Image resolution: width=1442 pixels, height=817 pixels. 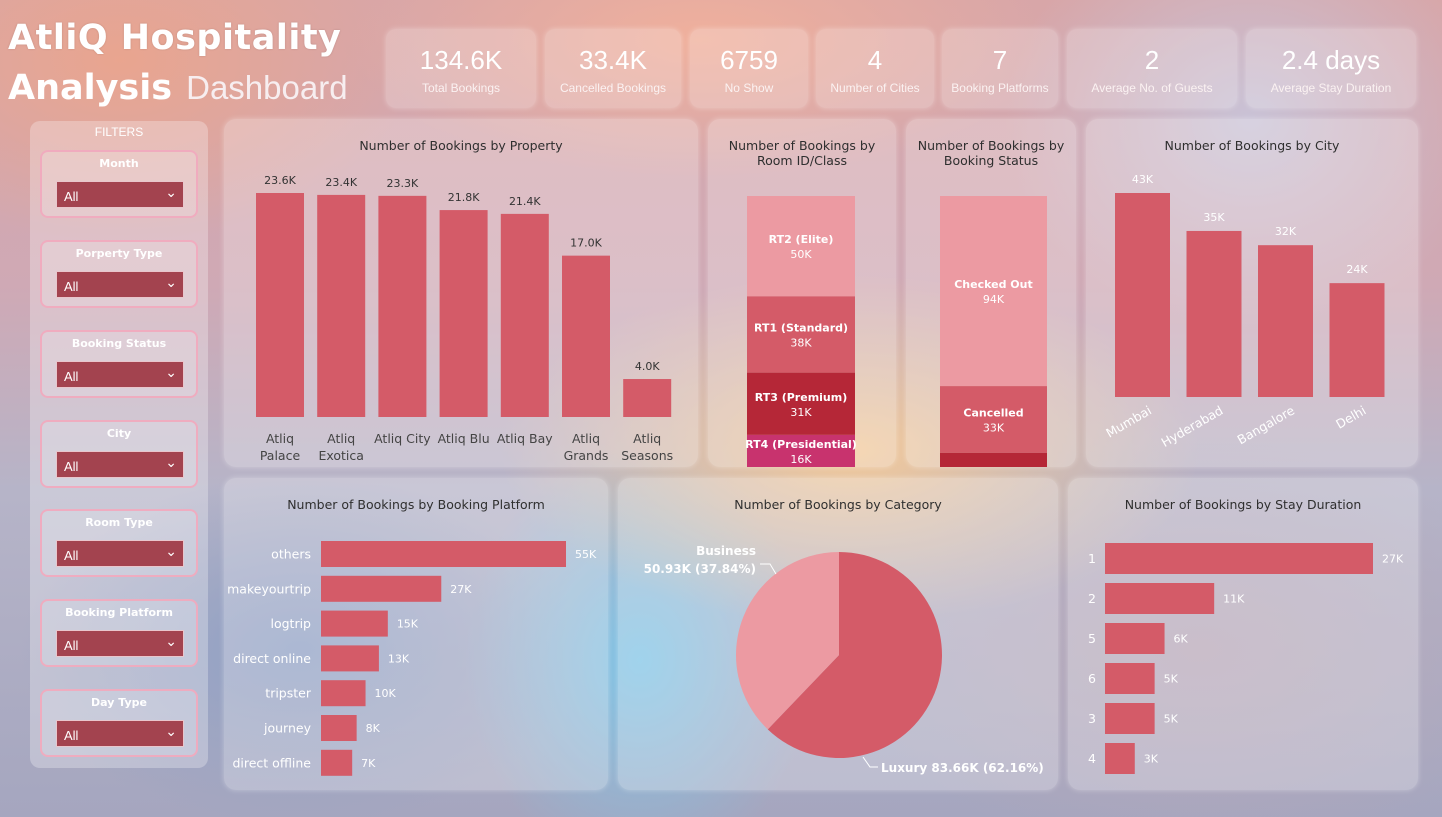 What do you see at coordinates (1000, 60) in the screenshot?
I see `kpi-value: 7` at bounding box center [1000, 60].